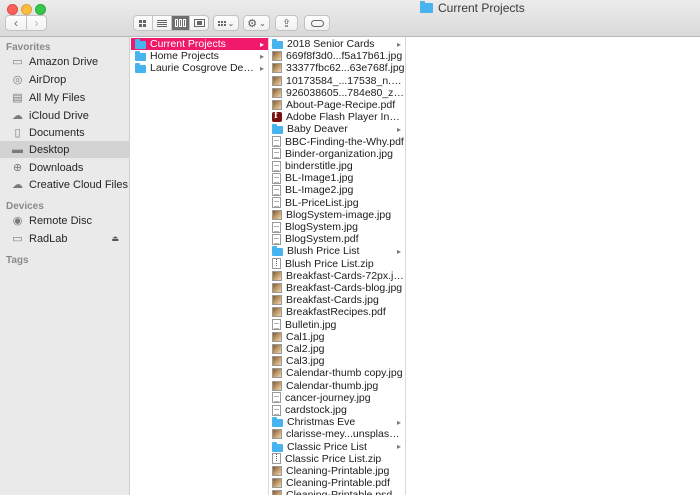 This screenshot has height=495, width=700. Describe the element at coordinates (398, 129) in the screenshot. I see `disclosure-chevron-icon: ▸` at that location.